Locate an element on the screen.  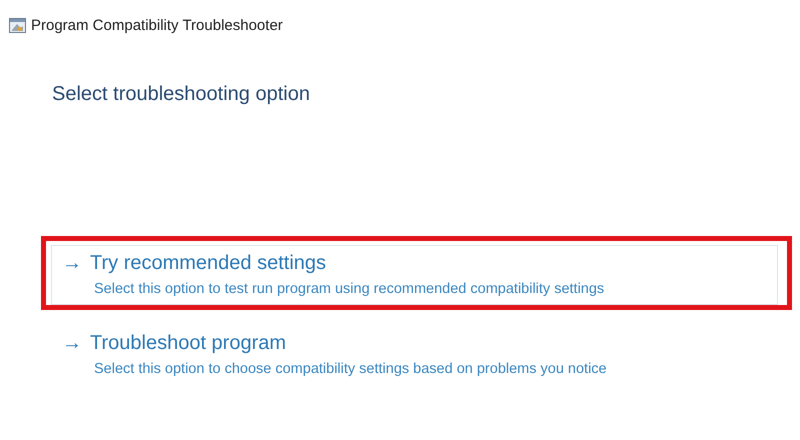
program-window-icon is located at coordinates (17, 25).